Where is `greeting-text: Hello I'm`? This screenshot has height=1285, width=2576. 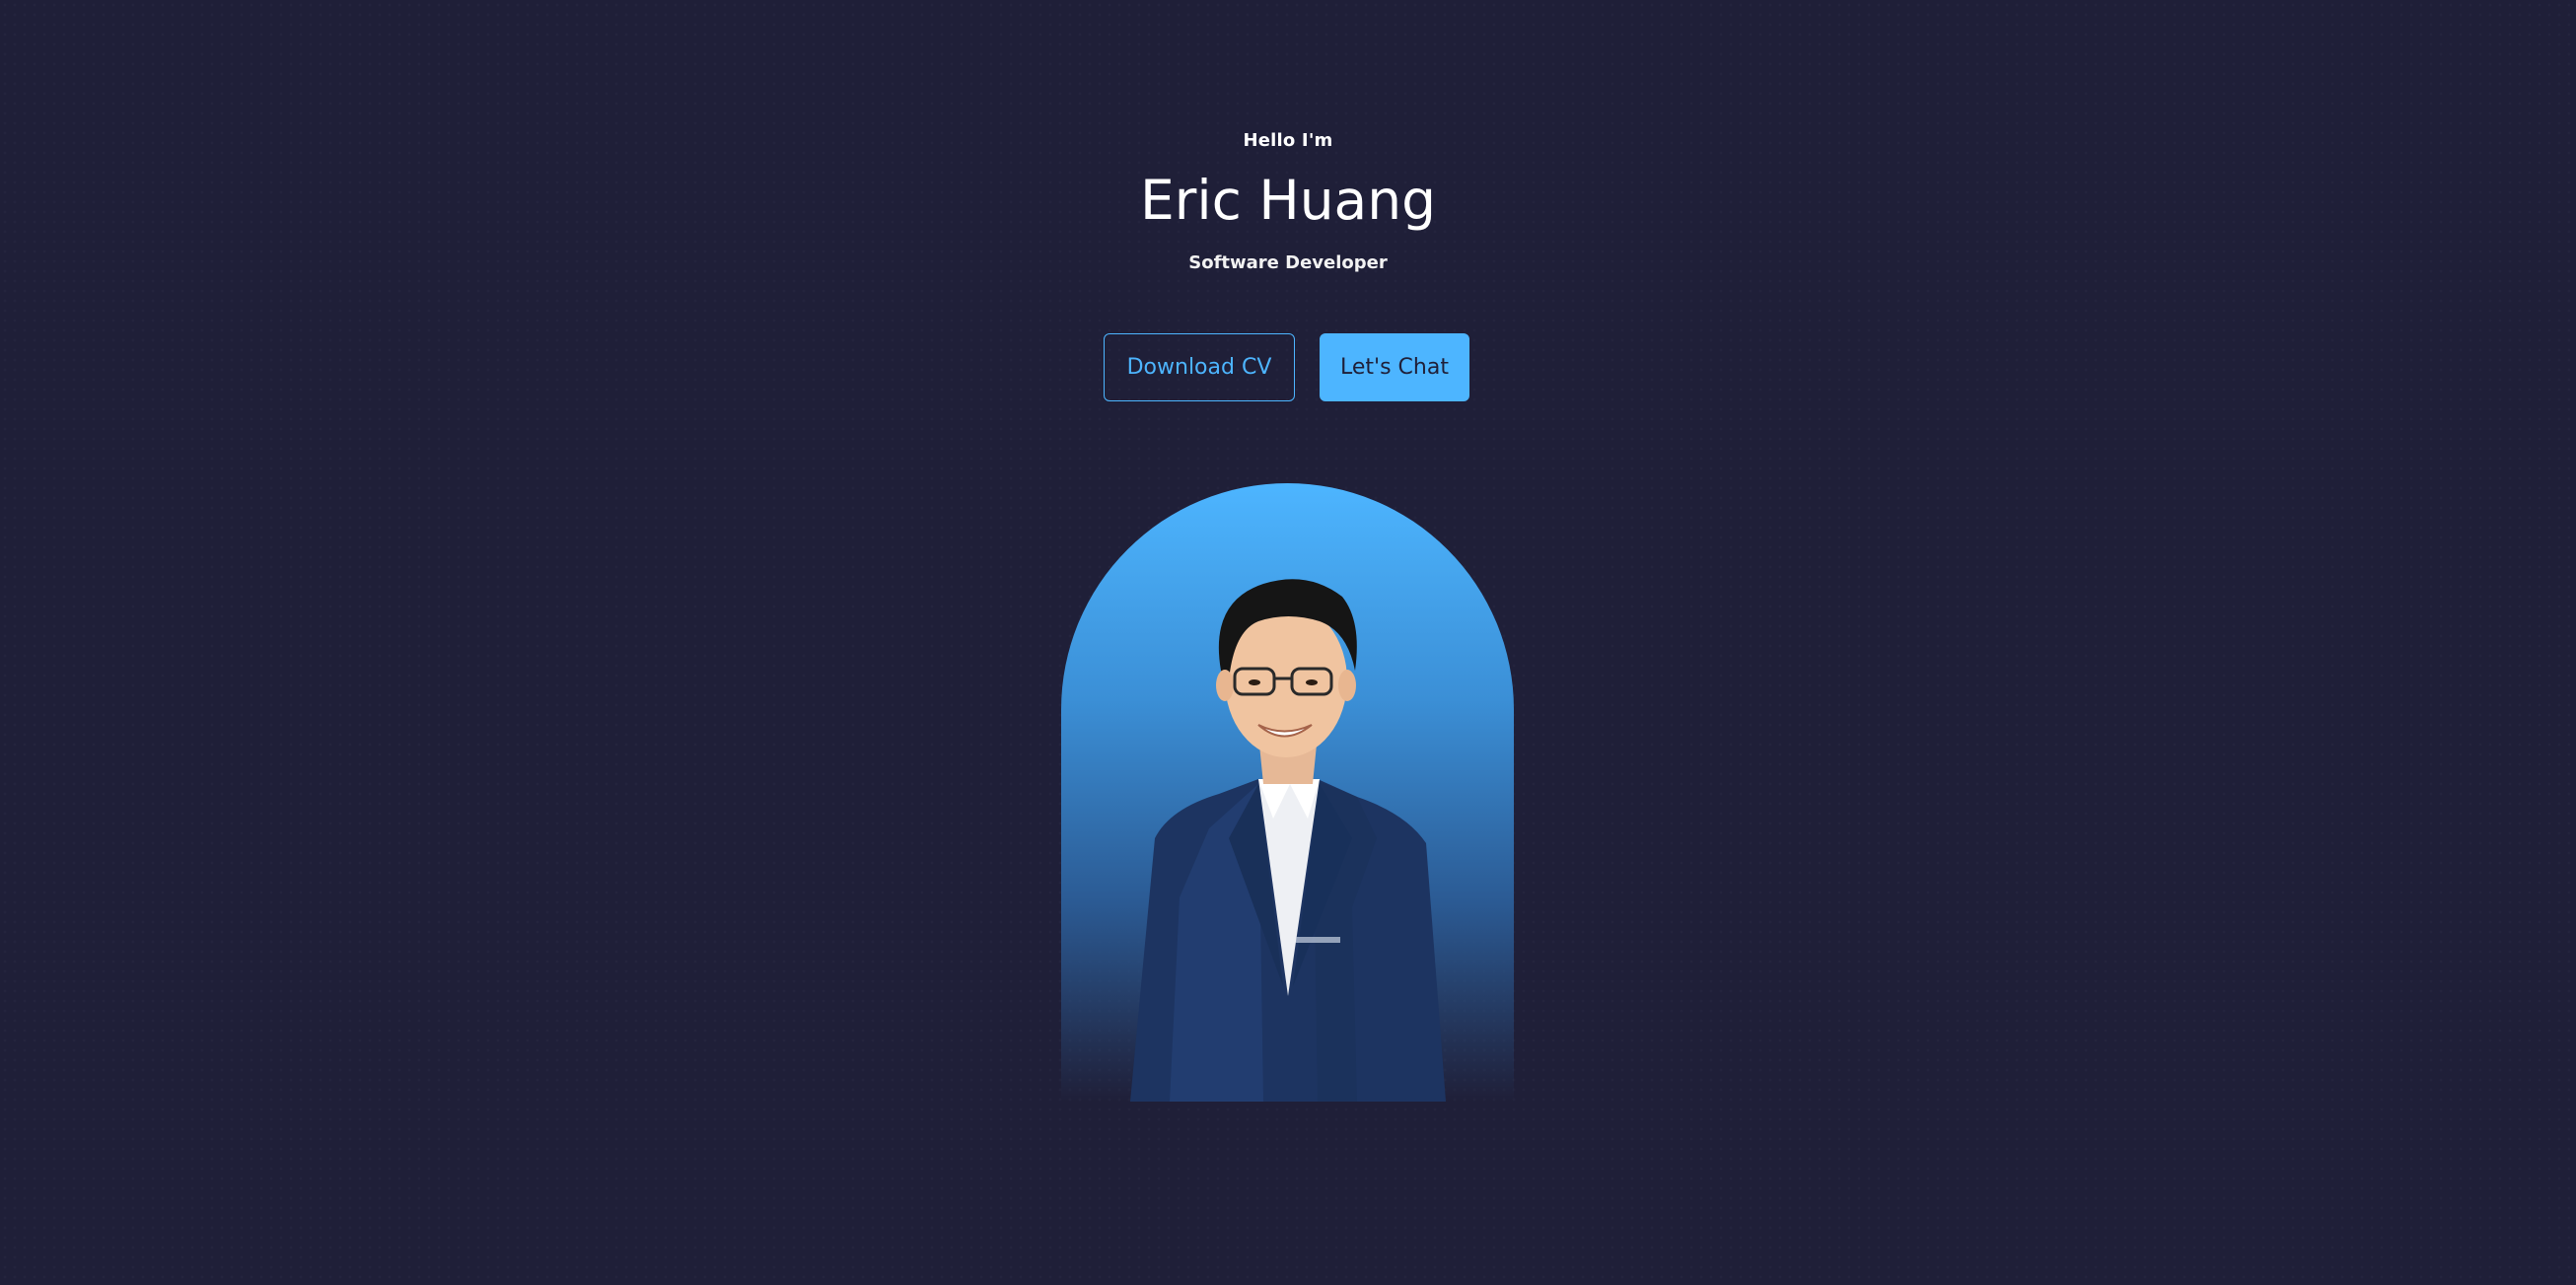 greeting-text: Hello I'm is located at coordinates (1288, 140).